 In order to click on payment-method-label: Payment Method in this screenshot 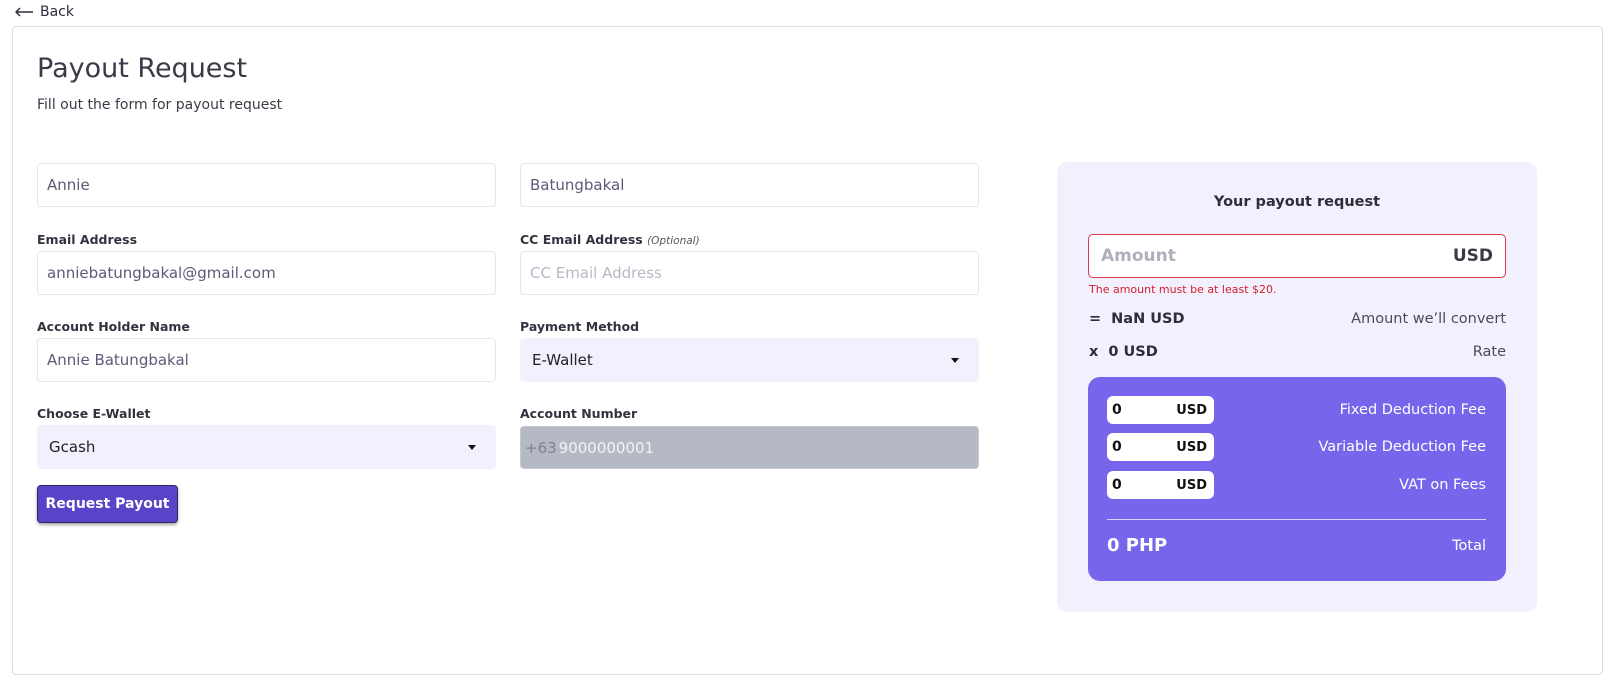, I will do `click(580, 326)`.